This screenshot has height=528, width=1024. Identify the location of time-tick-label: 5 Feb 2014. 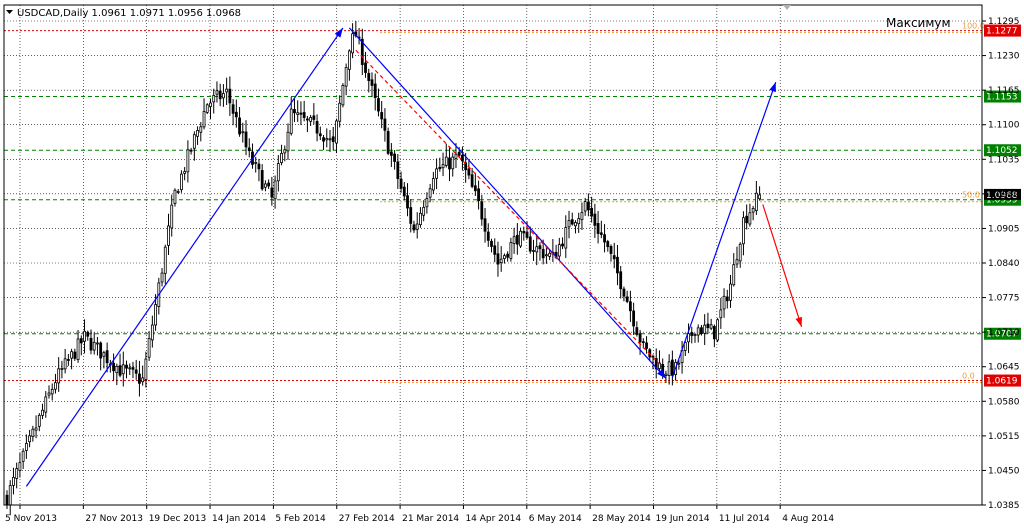
(300, 519).